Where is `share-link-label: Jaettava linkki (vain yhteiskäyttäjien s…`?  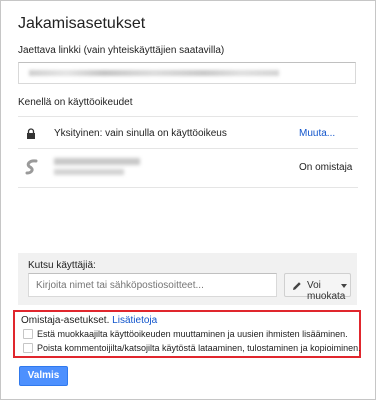 share-link-label: Jaettava linkki (vain yhteiskäyttäjien s… is located at coordinates (121, 50).